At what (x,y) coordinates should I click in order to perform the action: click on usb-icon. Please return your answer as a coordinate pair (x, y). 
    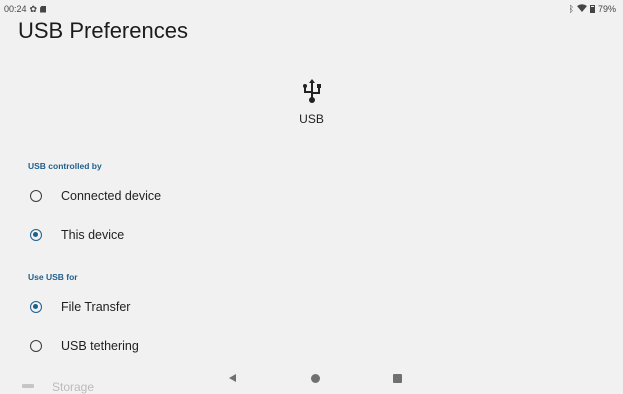
    Looking at the image, I should click on (311, 91).